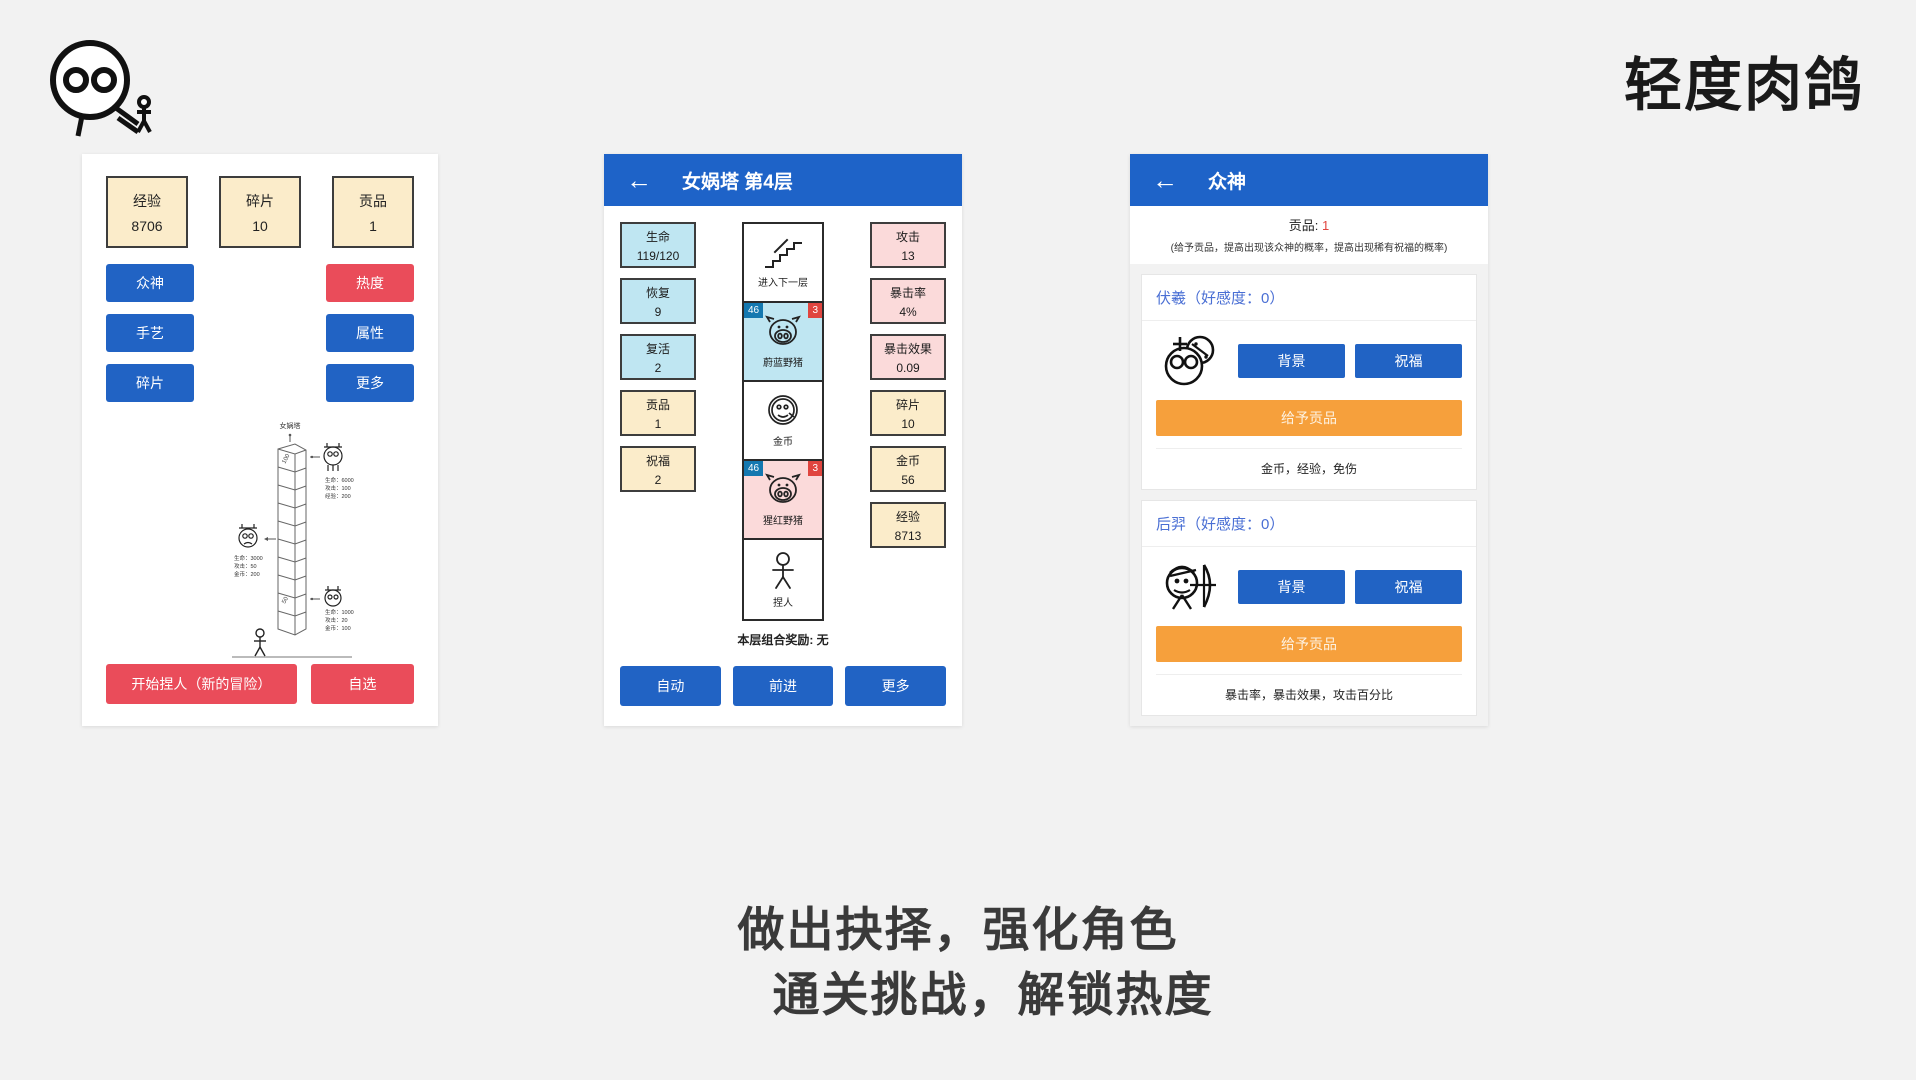 The image size is (1916, 1080). Describe the element at coordinates (815, 310) in the screenshot. I see `card-atk-tag: 3` at that location.